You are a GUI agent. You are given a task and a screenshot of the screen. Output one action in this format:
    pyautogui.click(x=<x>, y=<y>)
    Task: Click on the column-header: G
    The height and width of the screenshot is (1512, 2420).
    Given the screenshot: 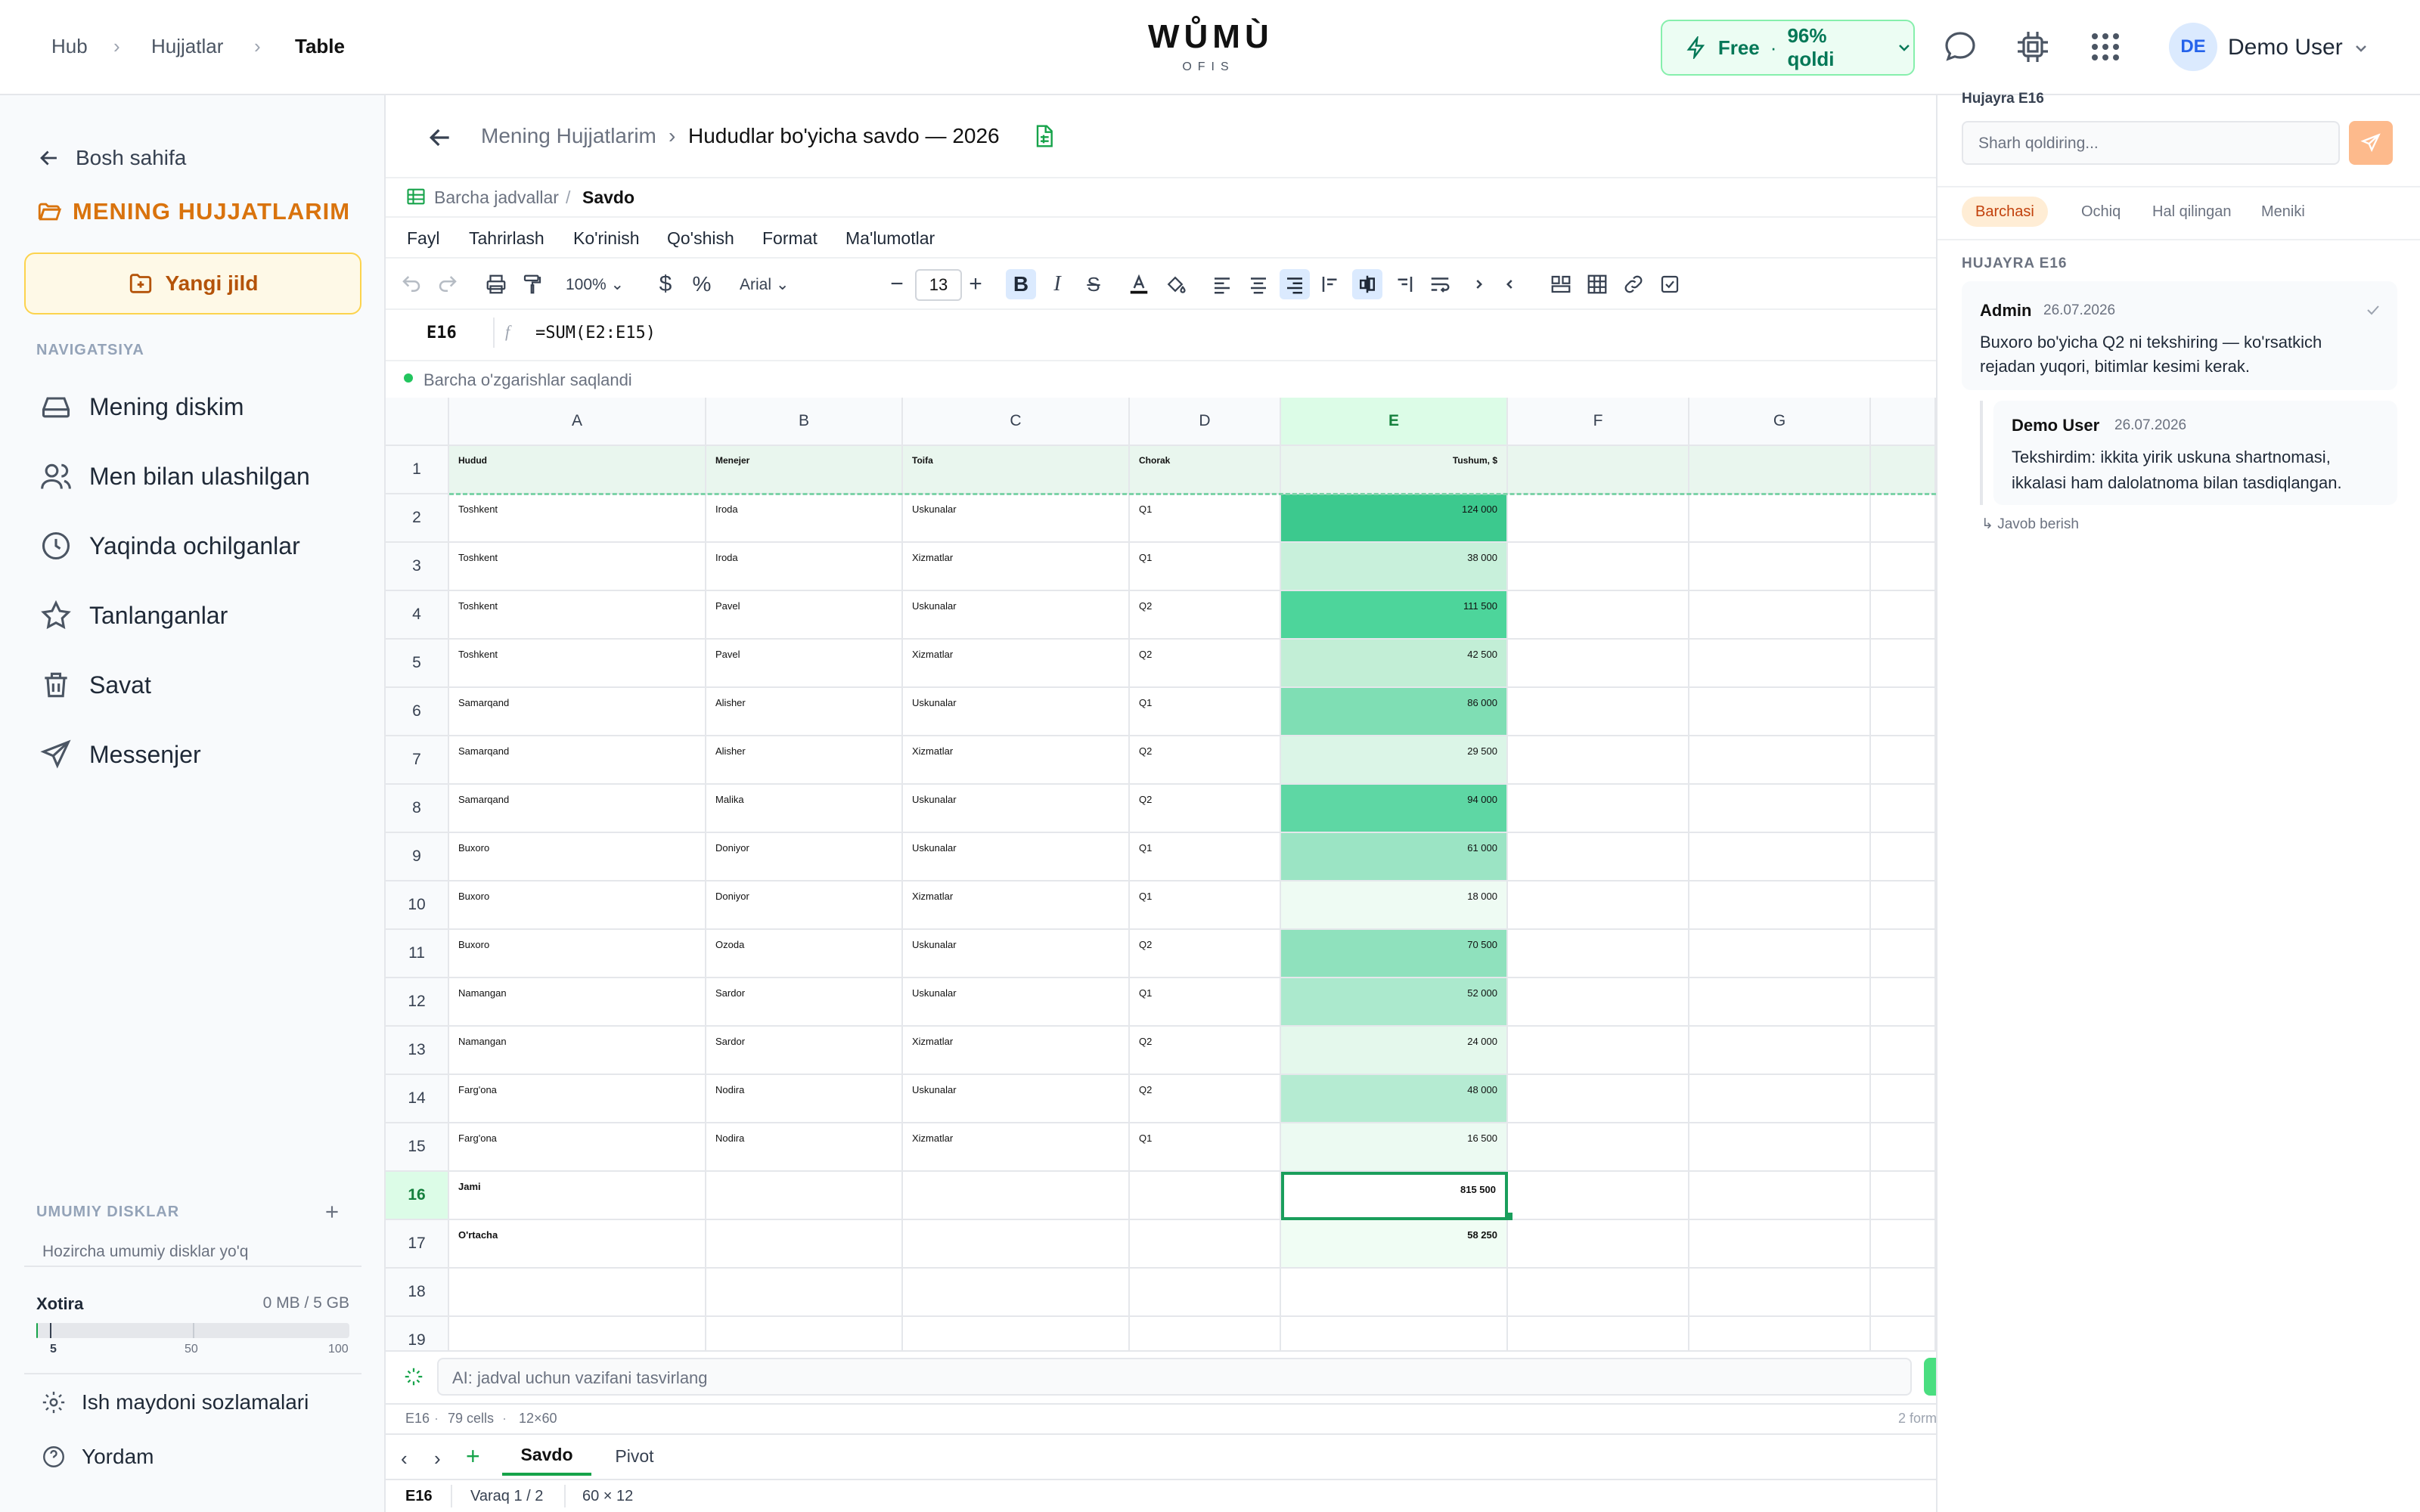 What is the action you would take?
    pyautogui.click(x=1780, y=422)
    